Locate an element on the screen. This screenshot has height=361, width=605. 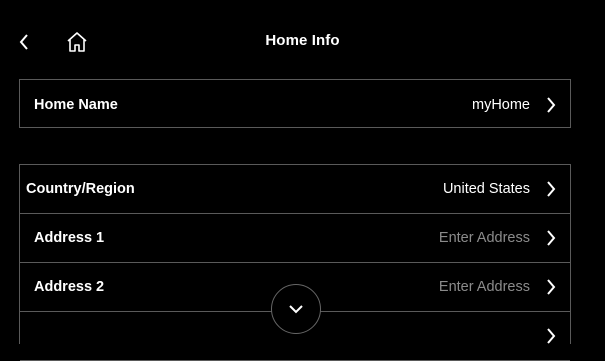
row-value: myHome is located at coordinates (500, 104).